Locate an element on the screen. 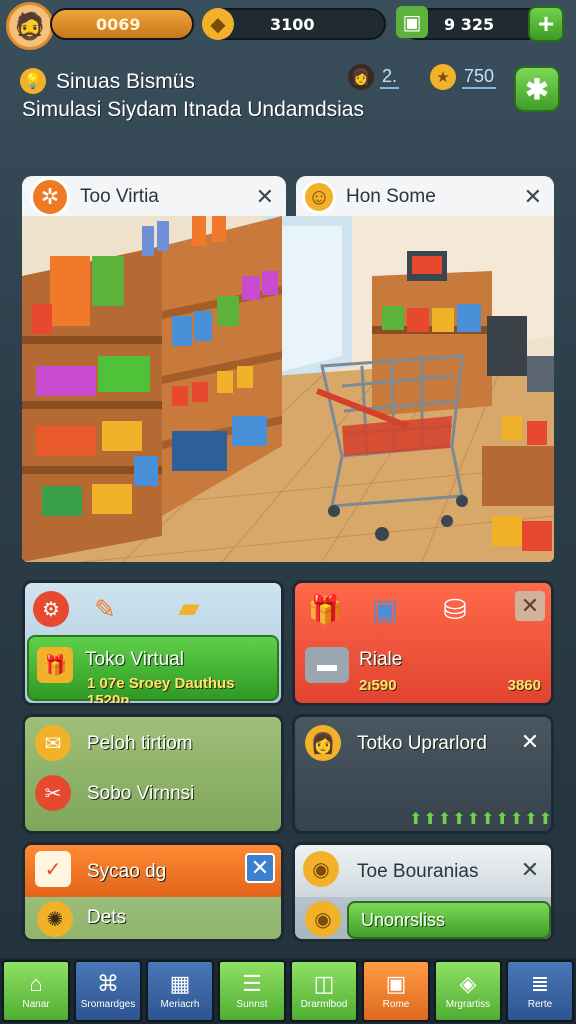 This screenshot has width=576, height=1024. nav-item-dashboard: ◫ Drarmlbod is located at coordinates (324, 991).